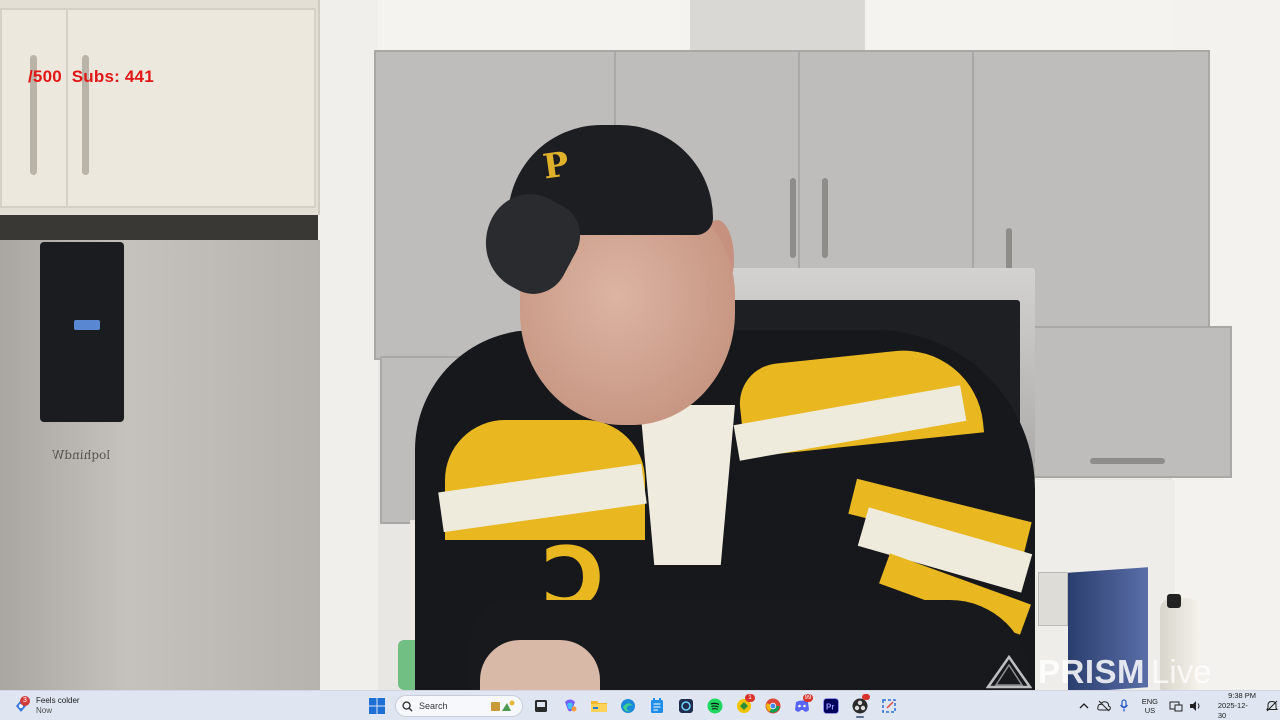 The width and height of the screenshot is (1280, 720). Describe the element at coordinates (159, 227) in the screenshot. I see `fridge-gap` at that location.